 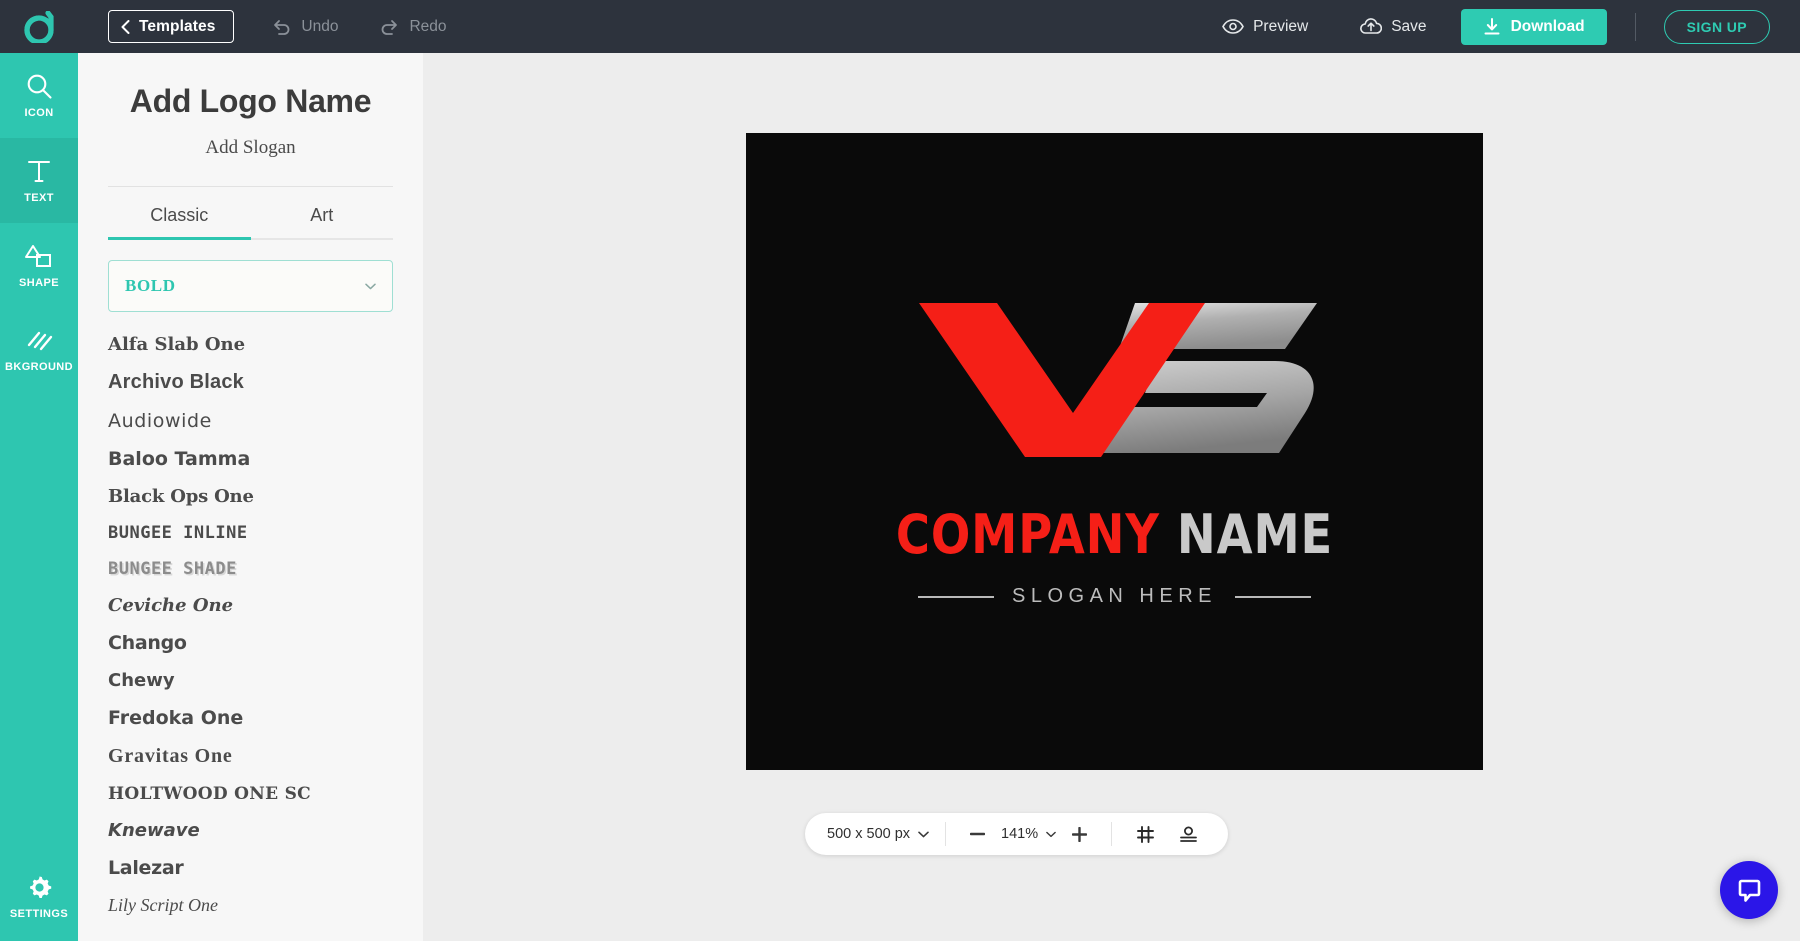 I want to click on zoom-controls: 141%, so click(x=1028, y=834).